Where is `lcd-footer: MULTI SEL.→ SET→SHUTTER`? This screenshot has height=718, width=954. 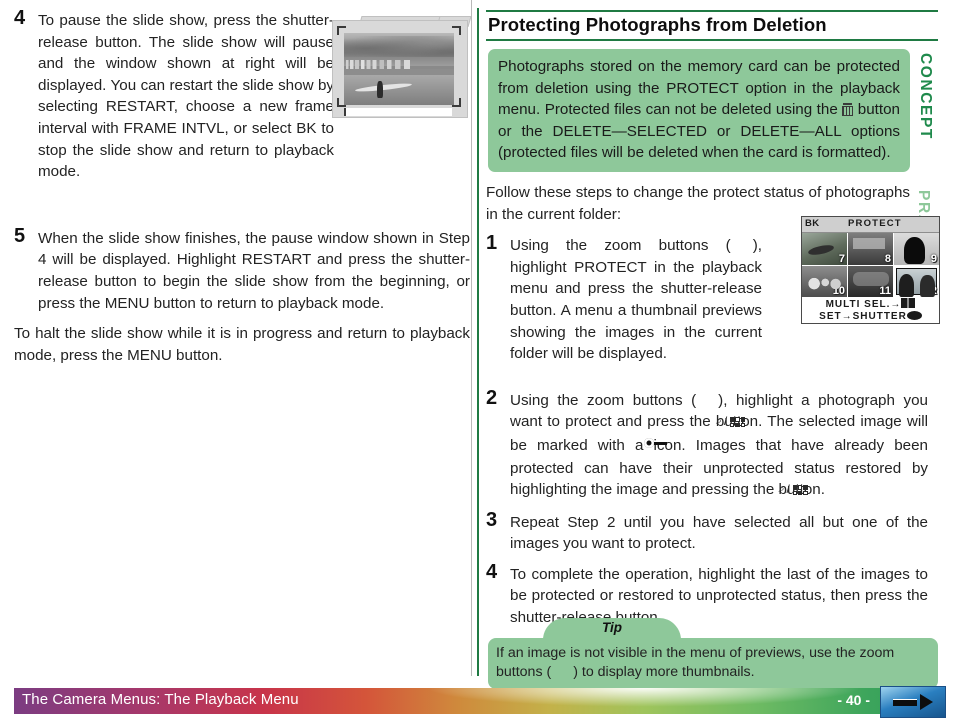 lcd-footer: MULTI SEL.→ SET→SHUTTER is located at coordinates (870, 310).